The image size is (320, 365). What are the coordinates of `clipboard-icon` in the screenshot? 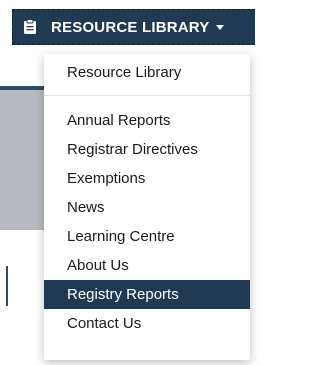 It's located at (30, 27).